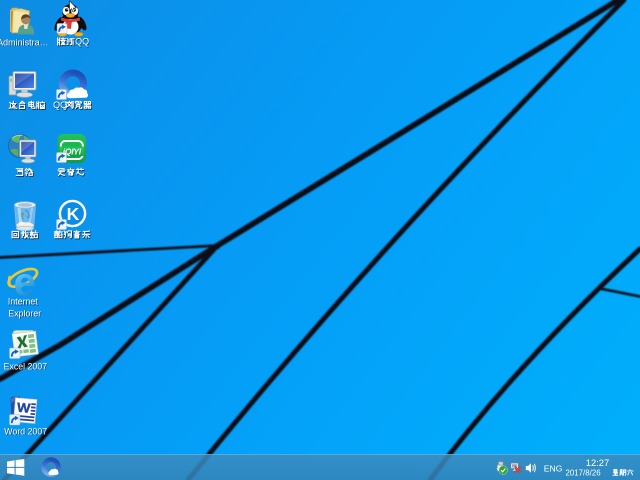  Describe the element at coordinates (597, 462) in the screenshot. I see `svg-text: 12:27` at that location.